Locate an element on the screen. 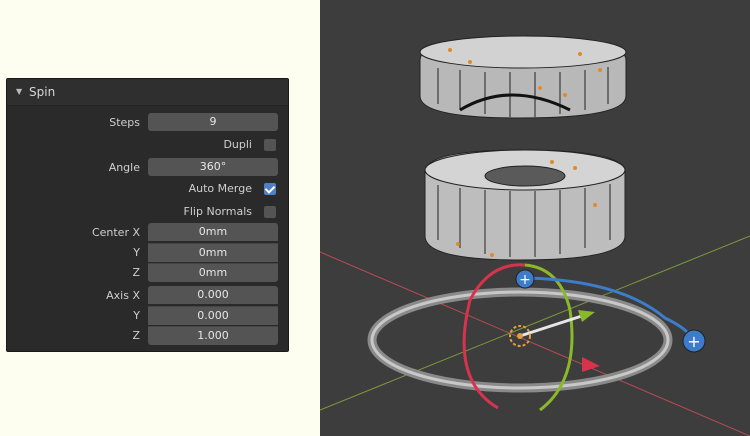 This screenshot has width=750, height=436. center-x-field: 0mm is located at coordinates (213, 232).